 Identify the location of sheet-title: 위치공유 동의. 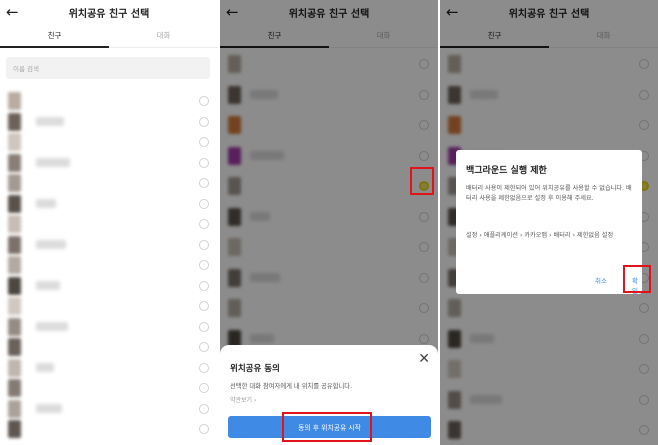
(255, 369).